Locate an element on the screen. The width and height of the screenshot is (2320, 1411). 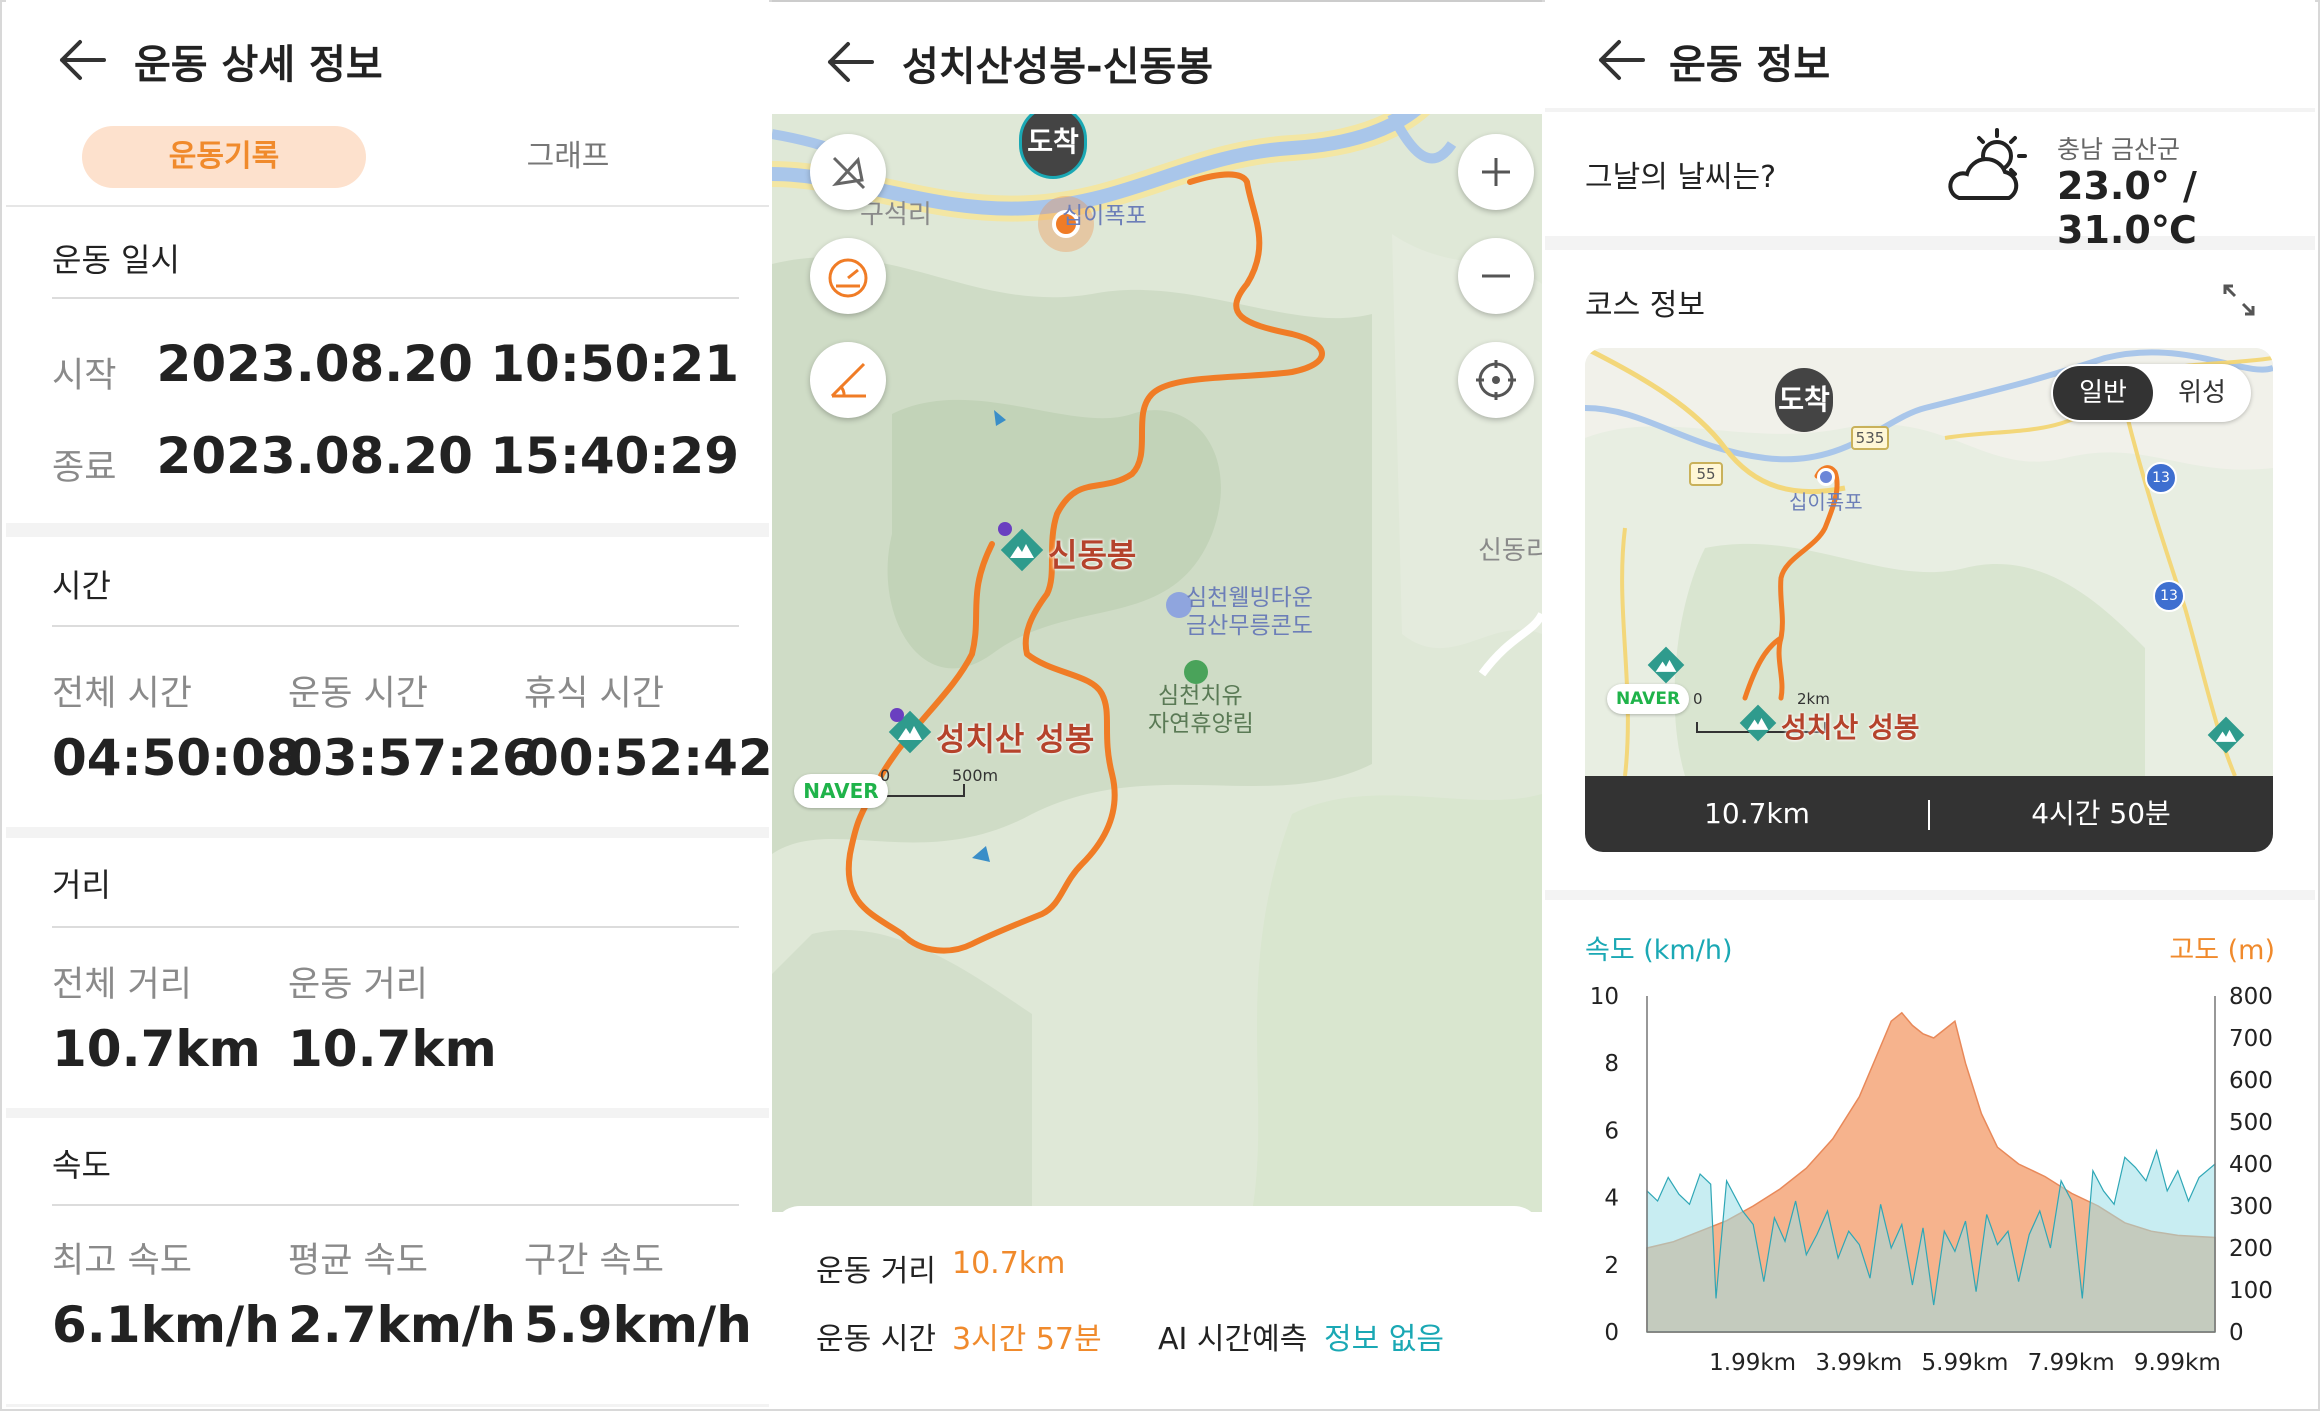
header: 성치산성봉-신동봉 is located at coordinates (1157, 57).